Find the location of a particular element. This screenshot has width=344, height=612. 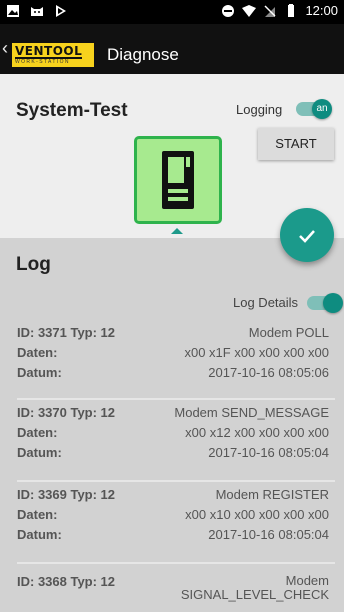

vending-machine-tile is located at coordinates (178, 180).